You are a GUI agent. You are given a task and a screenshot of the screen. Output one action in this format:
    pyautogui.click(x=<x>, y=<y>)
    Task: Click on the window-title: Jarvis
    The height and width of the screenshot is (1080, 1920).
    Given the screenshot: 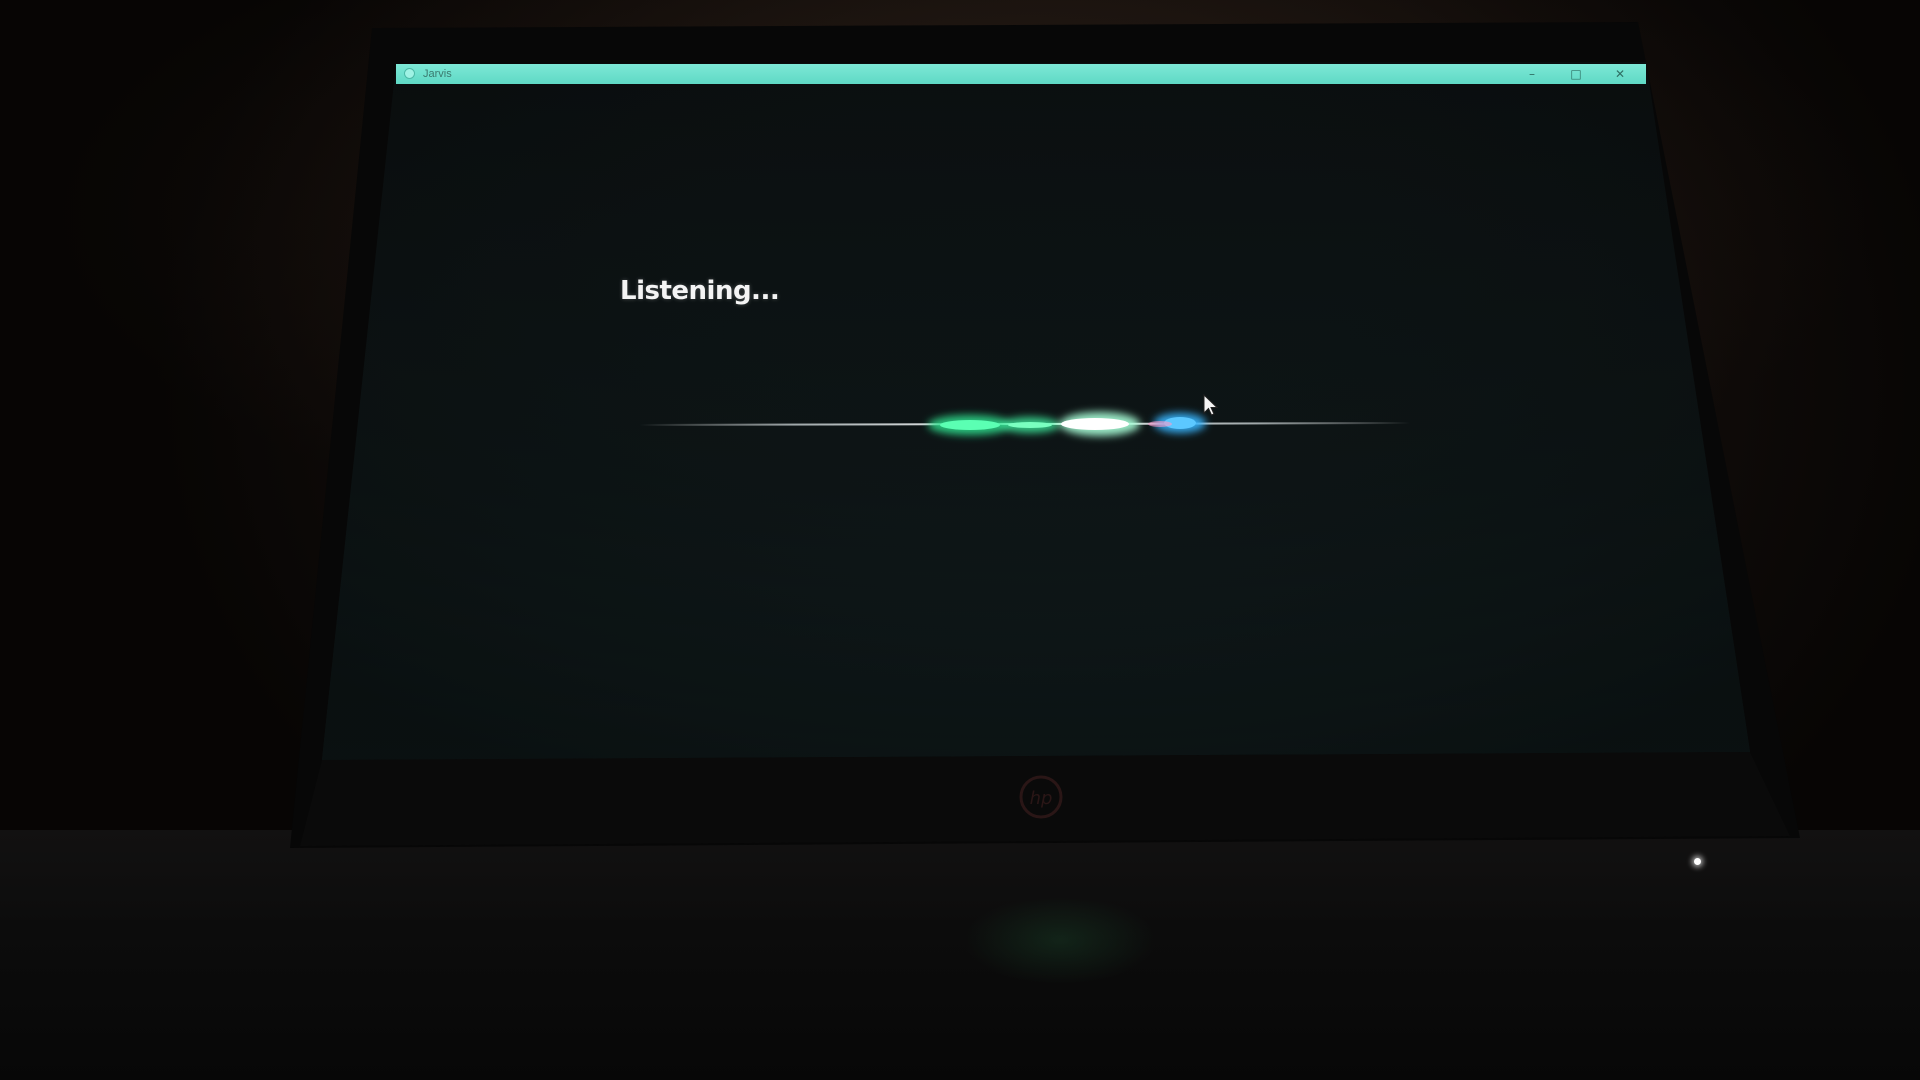 What is the action you would take?
    pyautogui.click(x=437, y=74)
    